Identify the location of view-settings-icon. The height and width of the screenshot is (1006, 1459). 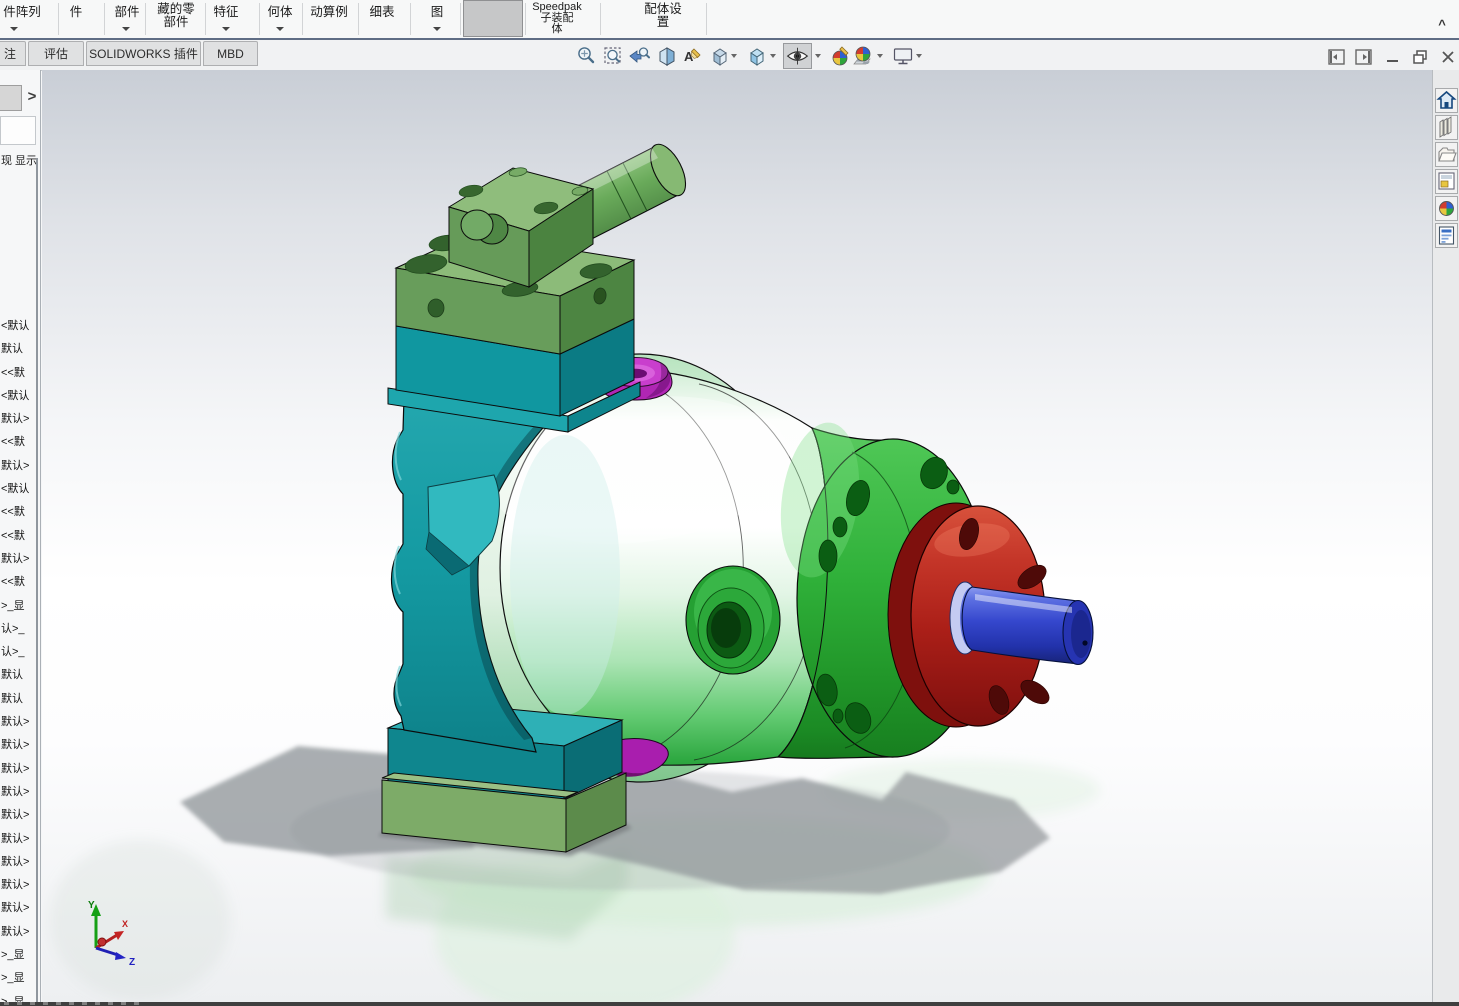
(903, 56).